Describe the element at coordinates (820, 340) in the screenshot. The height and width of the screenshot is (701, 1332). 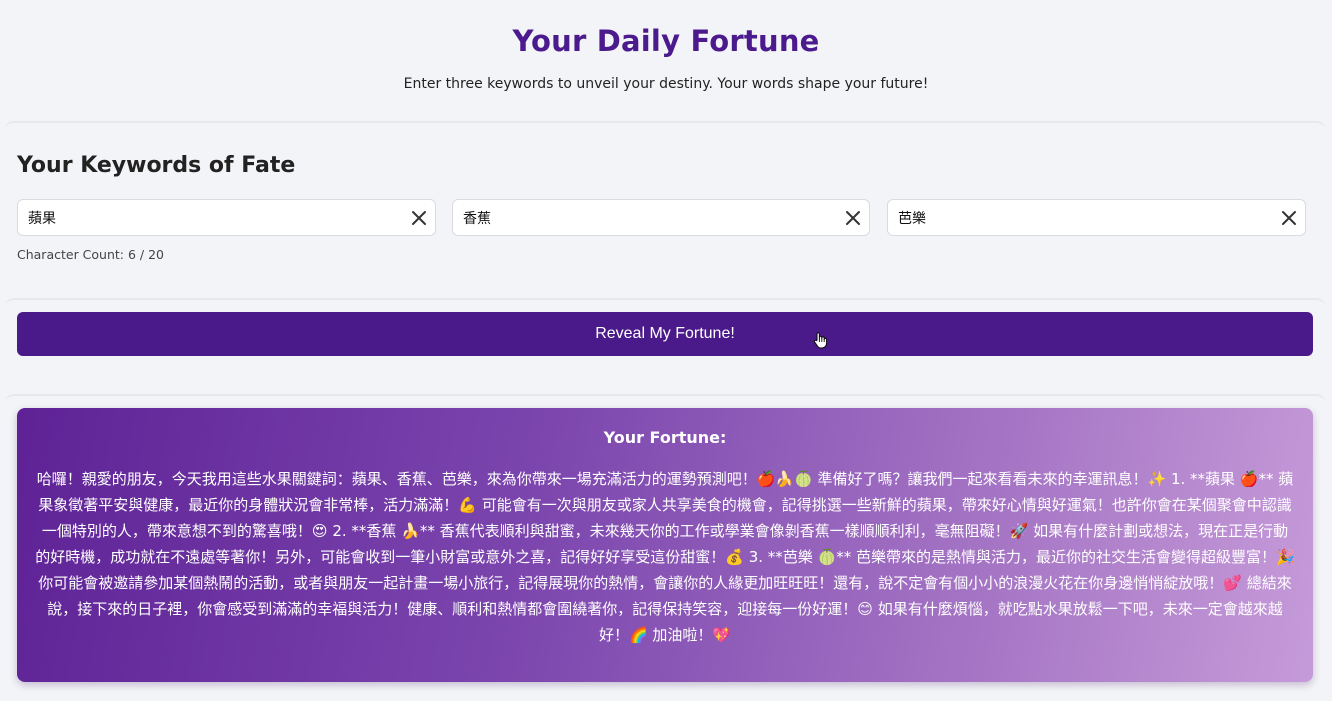
I see `hand-pointer-icon` at that location.